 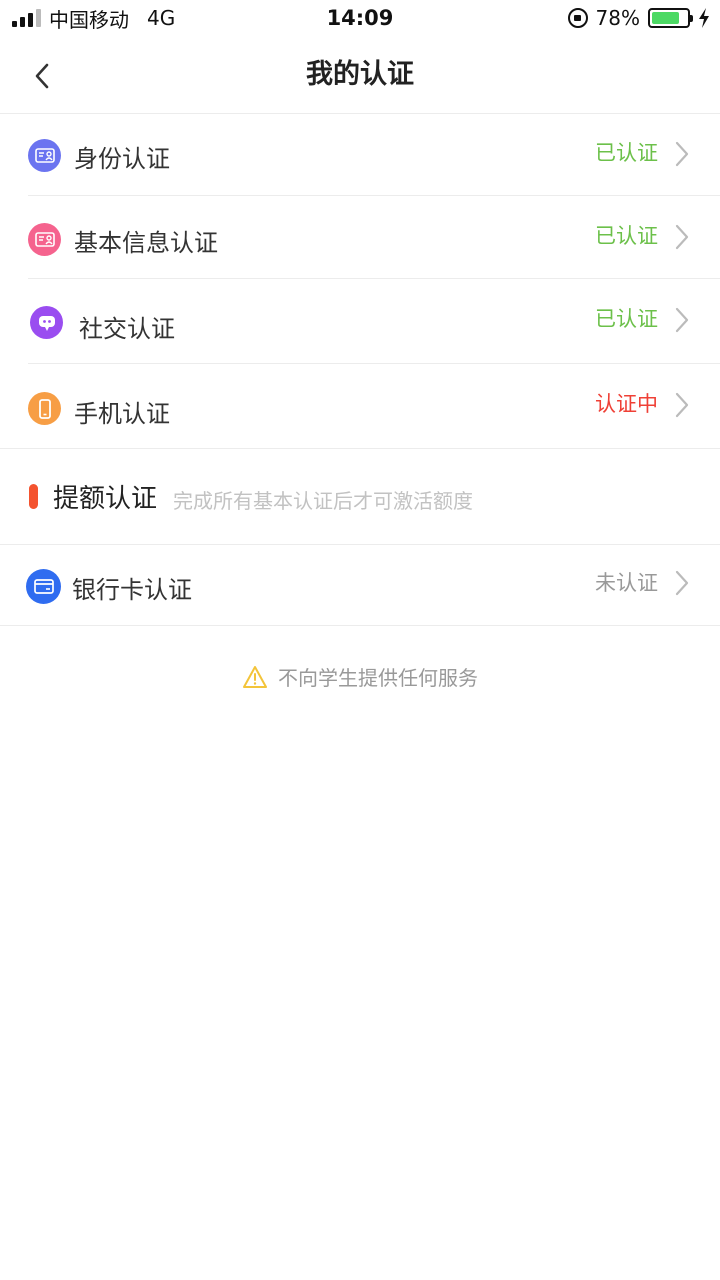 I want to click on chevron-left-icon, so click(x=42, y=76).